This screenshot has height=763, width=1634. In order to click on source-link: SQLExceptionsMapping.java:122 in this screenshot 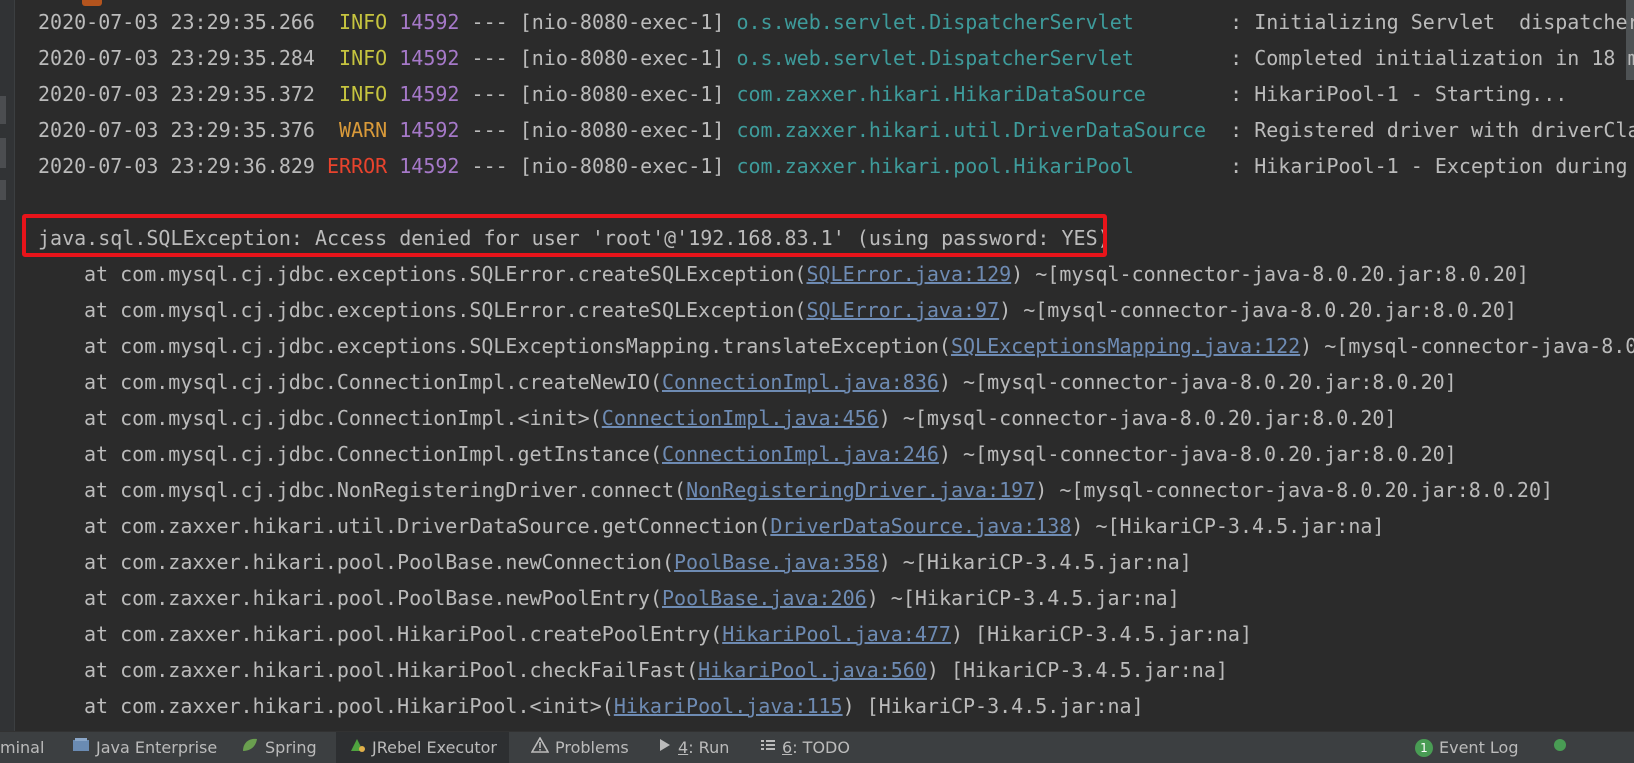, I will do `click(1125, 346)`.